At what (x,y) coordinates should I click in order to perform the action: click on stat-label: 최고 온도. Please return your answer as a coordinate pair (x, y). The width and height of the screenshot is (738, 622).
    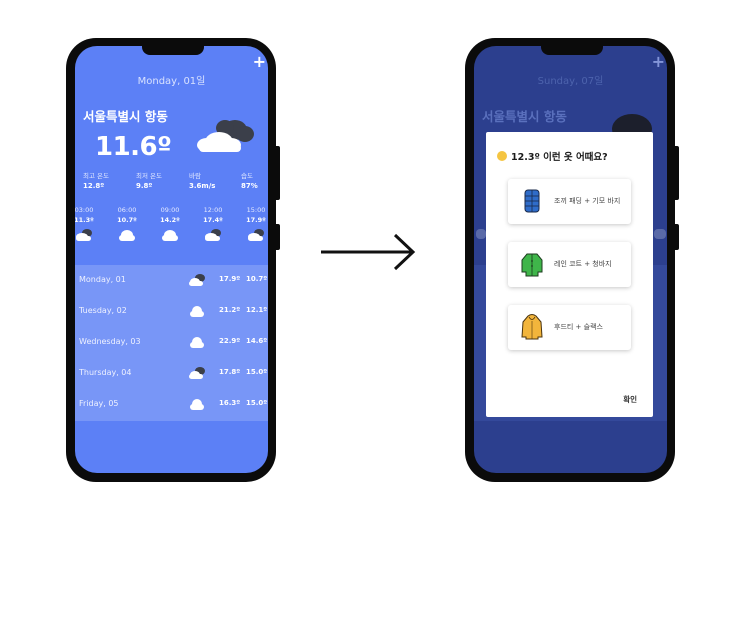
    Looking at the image, I should click on (96, 176).